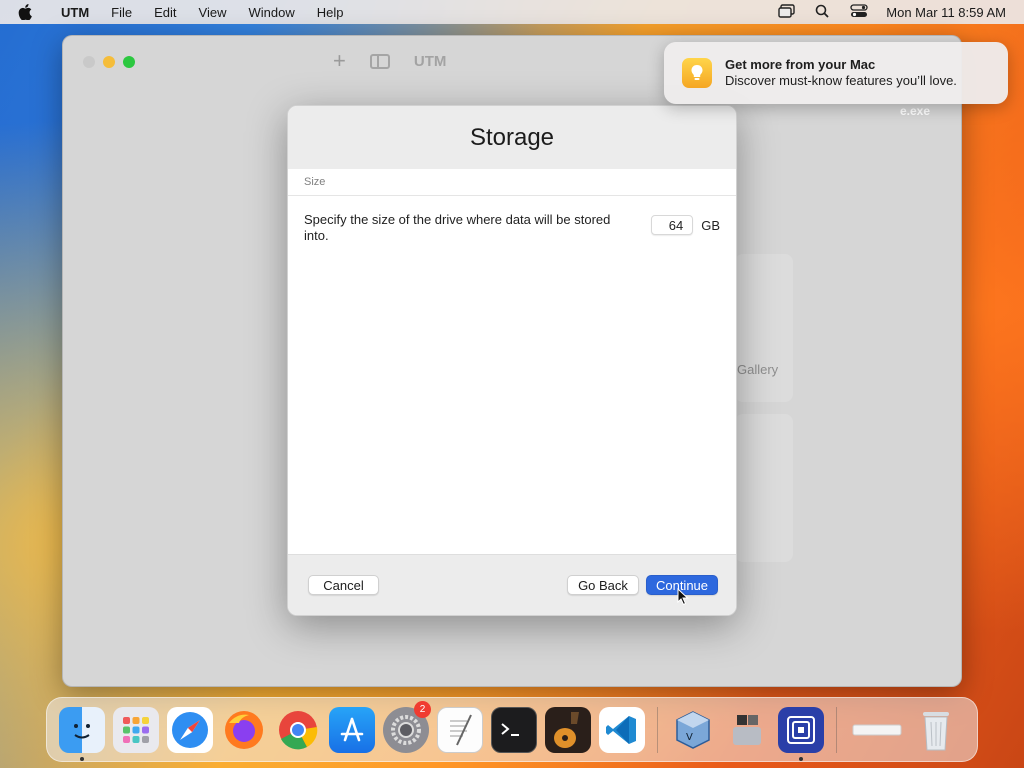 This screenshot has height=768, width=1024. Describe the element at coordinates (915, 111) in the screenshot. I see `desktop-file-label: e.exe` at that location.